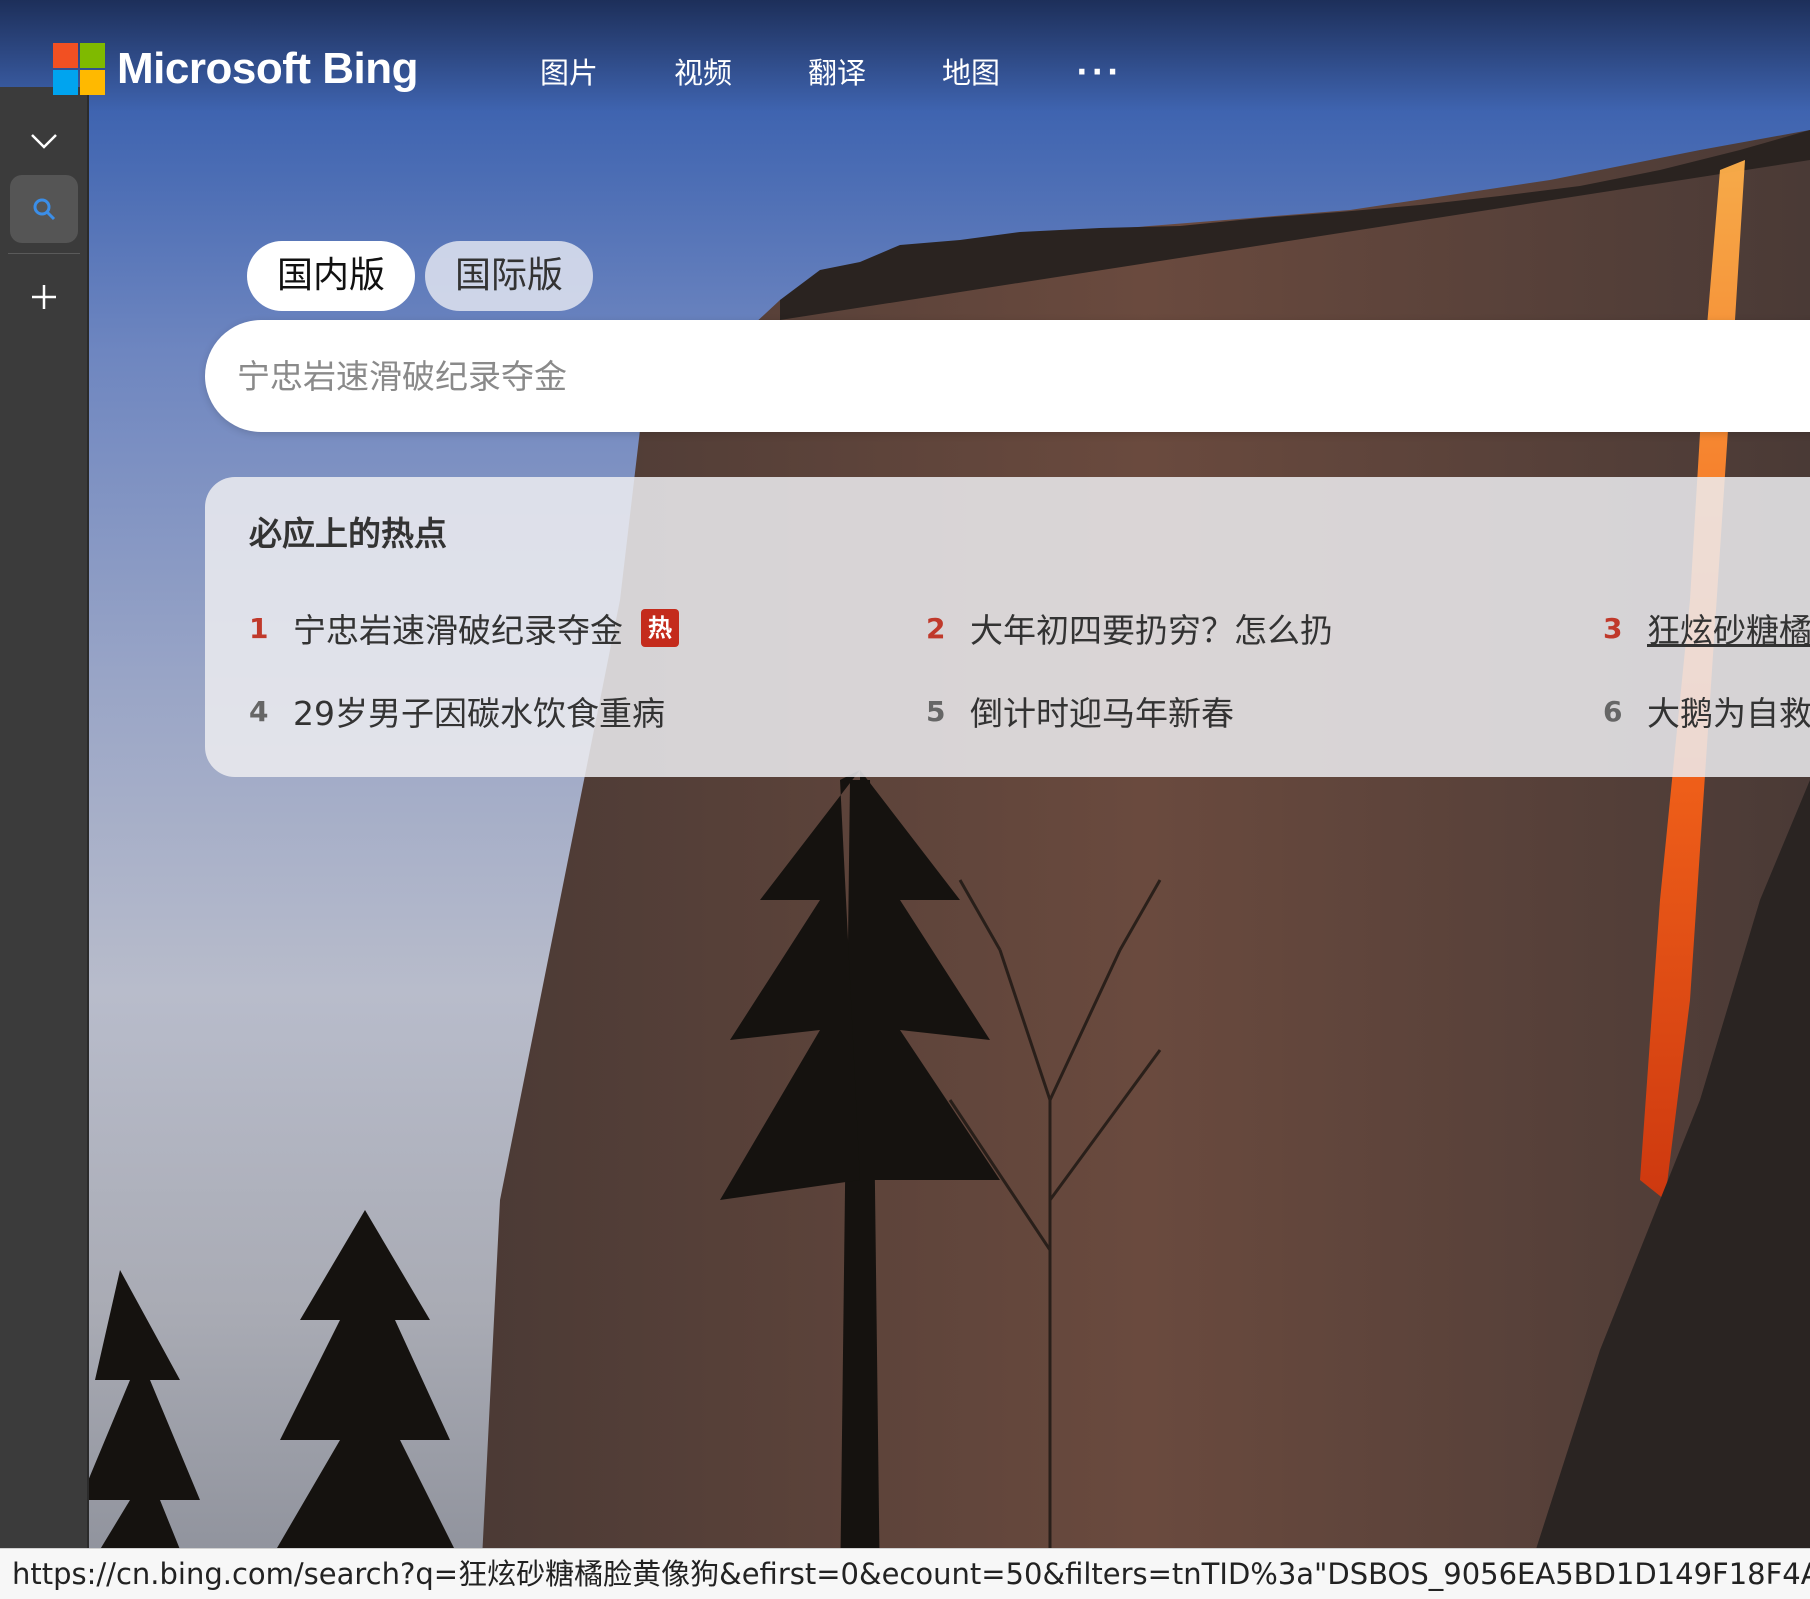  I want to click on trending-rank: 3, so click(1613, 628).